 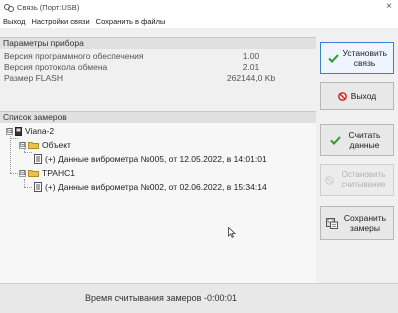 What do you see at coordinates (161, 298) in the screenshot?
I see `status-text: Время считывания замеров -0:00:01` at bounding box center [161, 298].